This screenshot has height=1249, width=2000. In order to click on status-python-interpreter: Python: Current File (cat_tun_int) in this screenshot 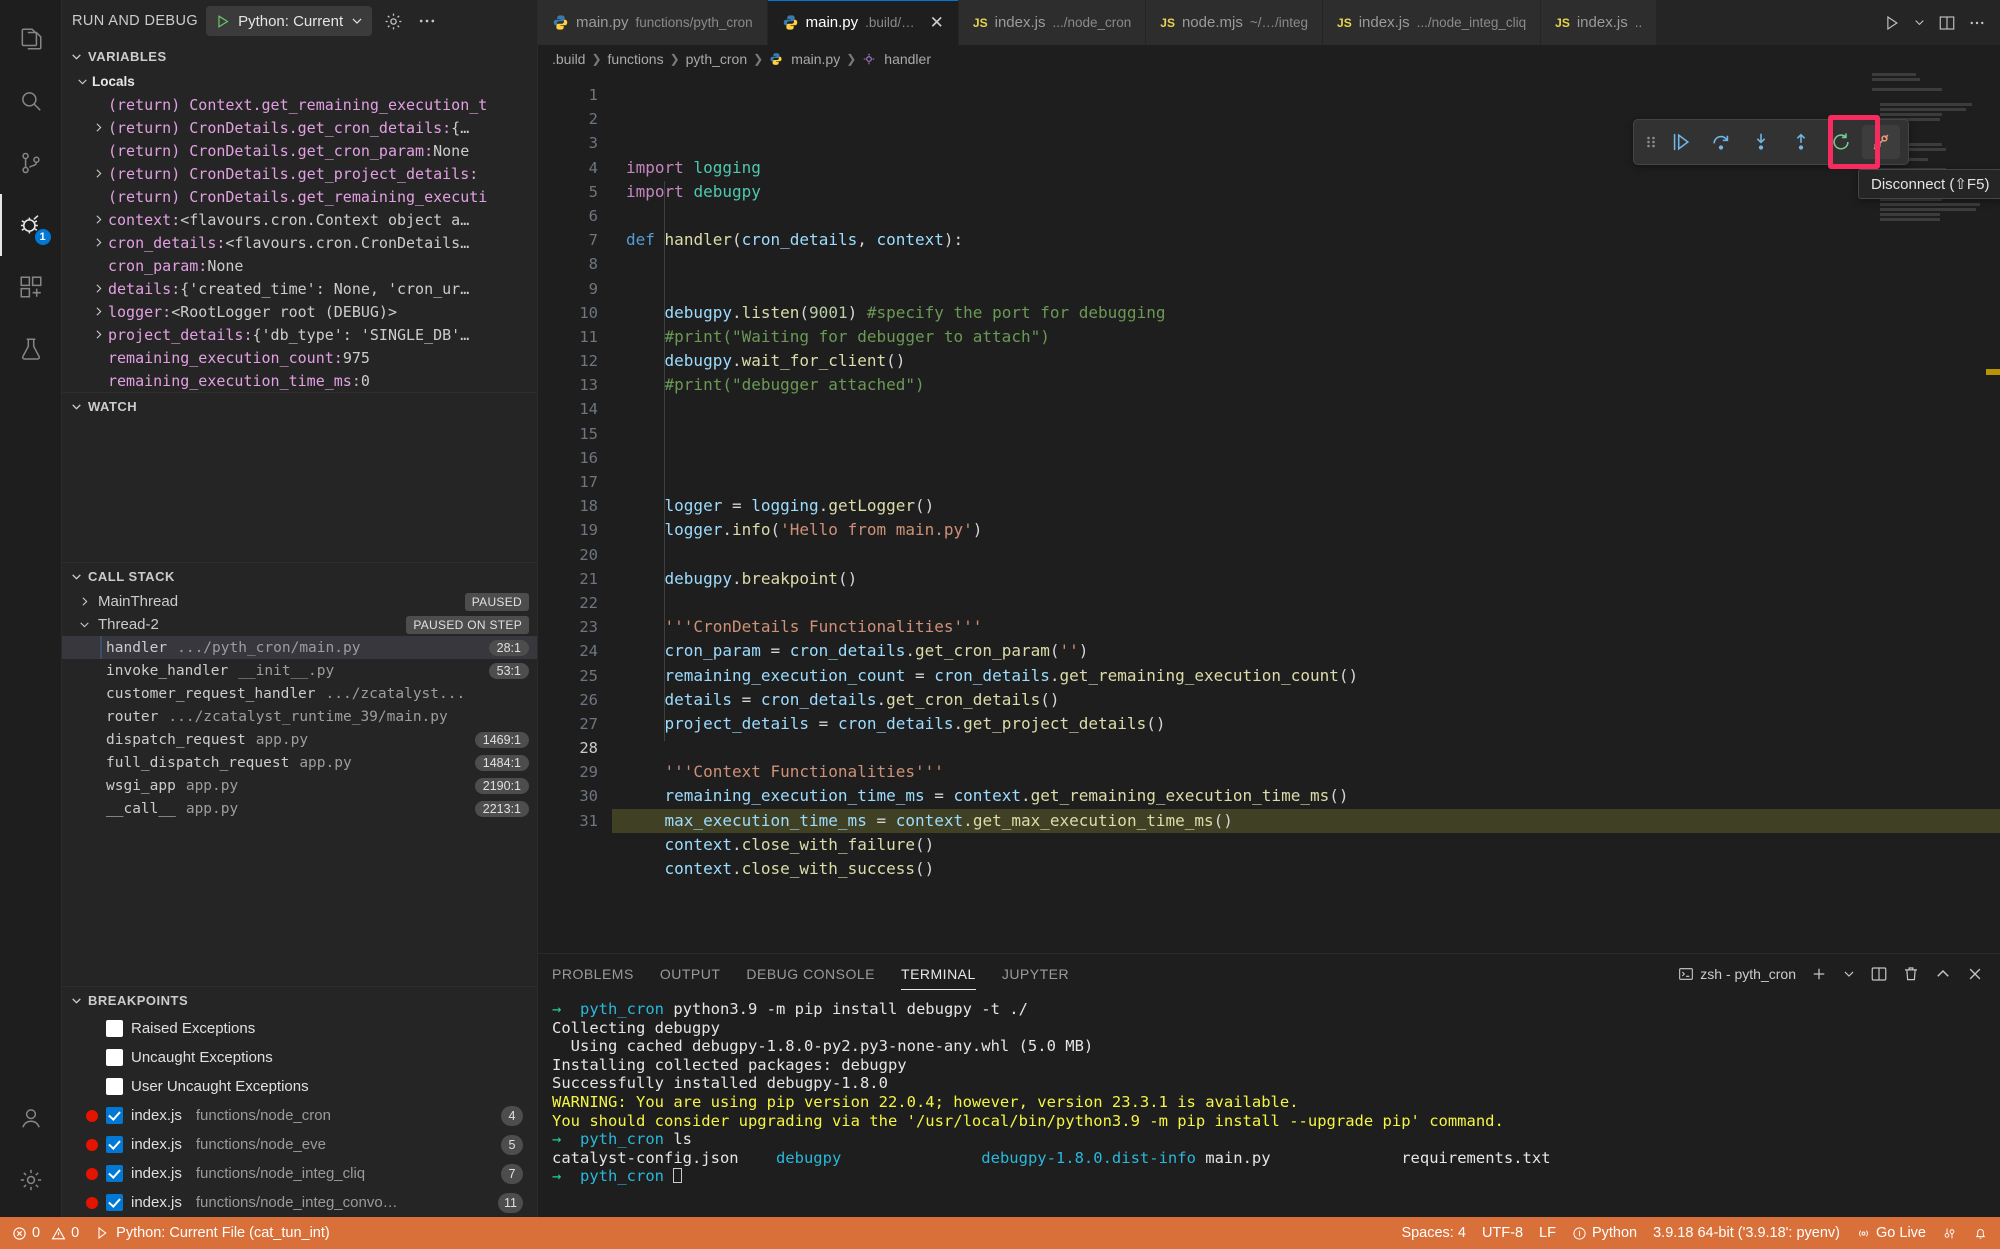, I will do `click(212, 1233)`.